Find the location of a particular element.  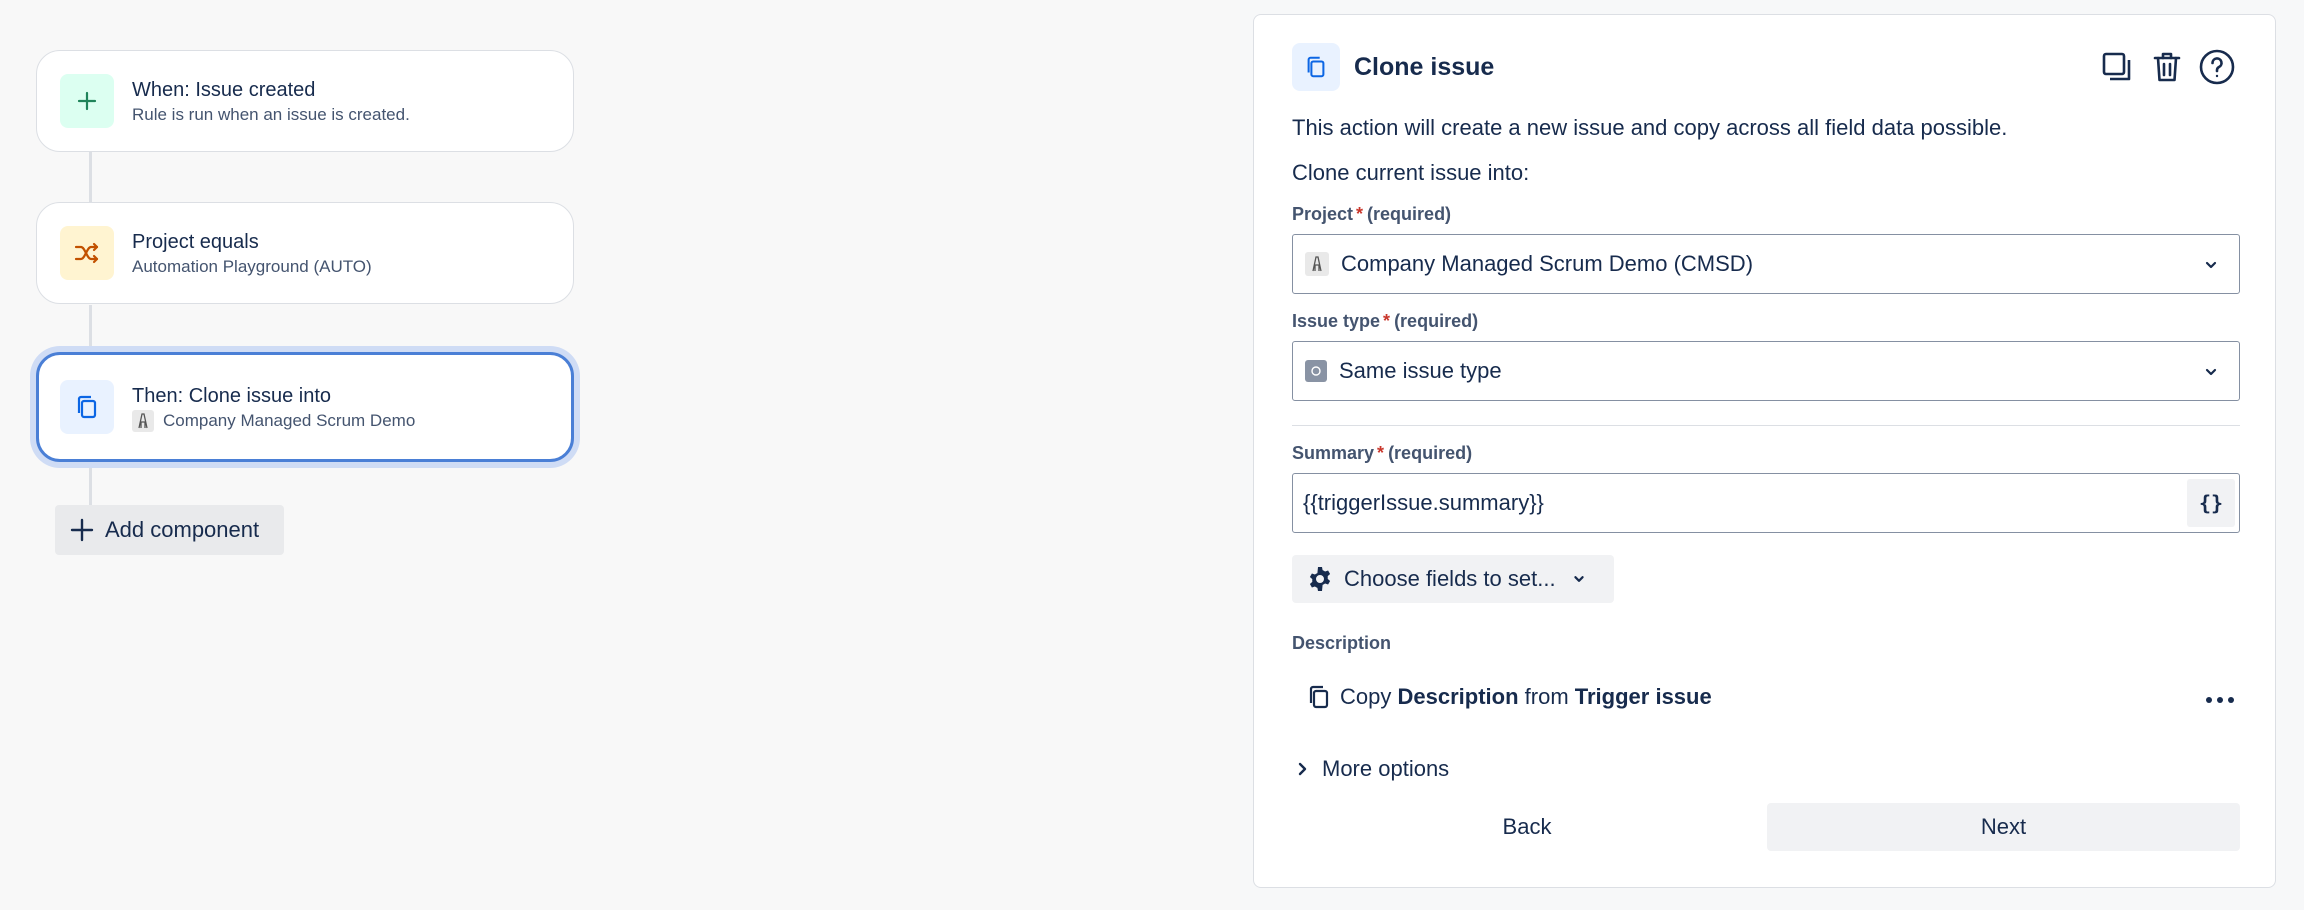

clone-into-label: Clone current issue into: is located at coordinates (1411, 172).